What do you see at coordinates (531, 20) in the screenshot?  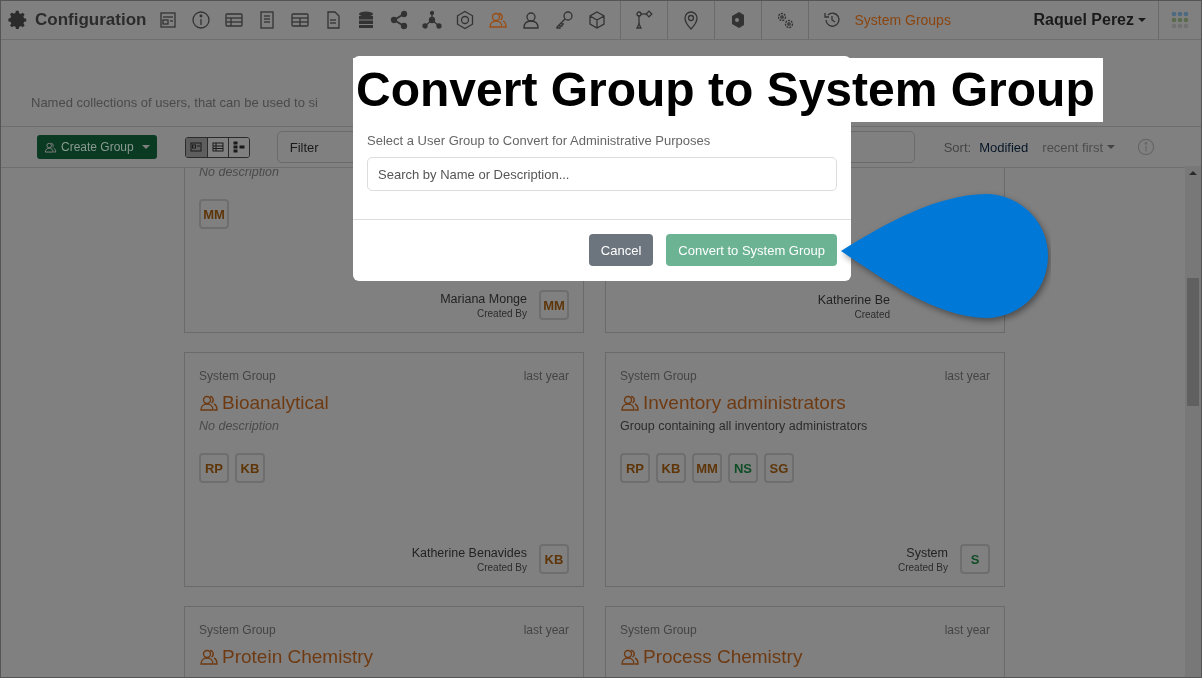 I see `user-icon` at bounding box center [531, 20].